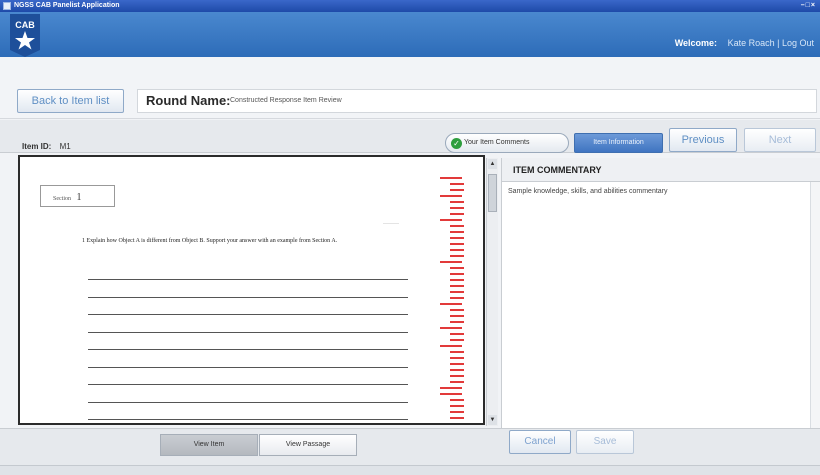  Describe the element at coordinates (605, 442) in the screenshot. I see `save-button: Save` at that location.